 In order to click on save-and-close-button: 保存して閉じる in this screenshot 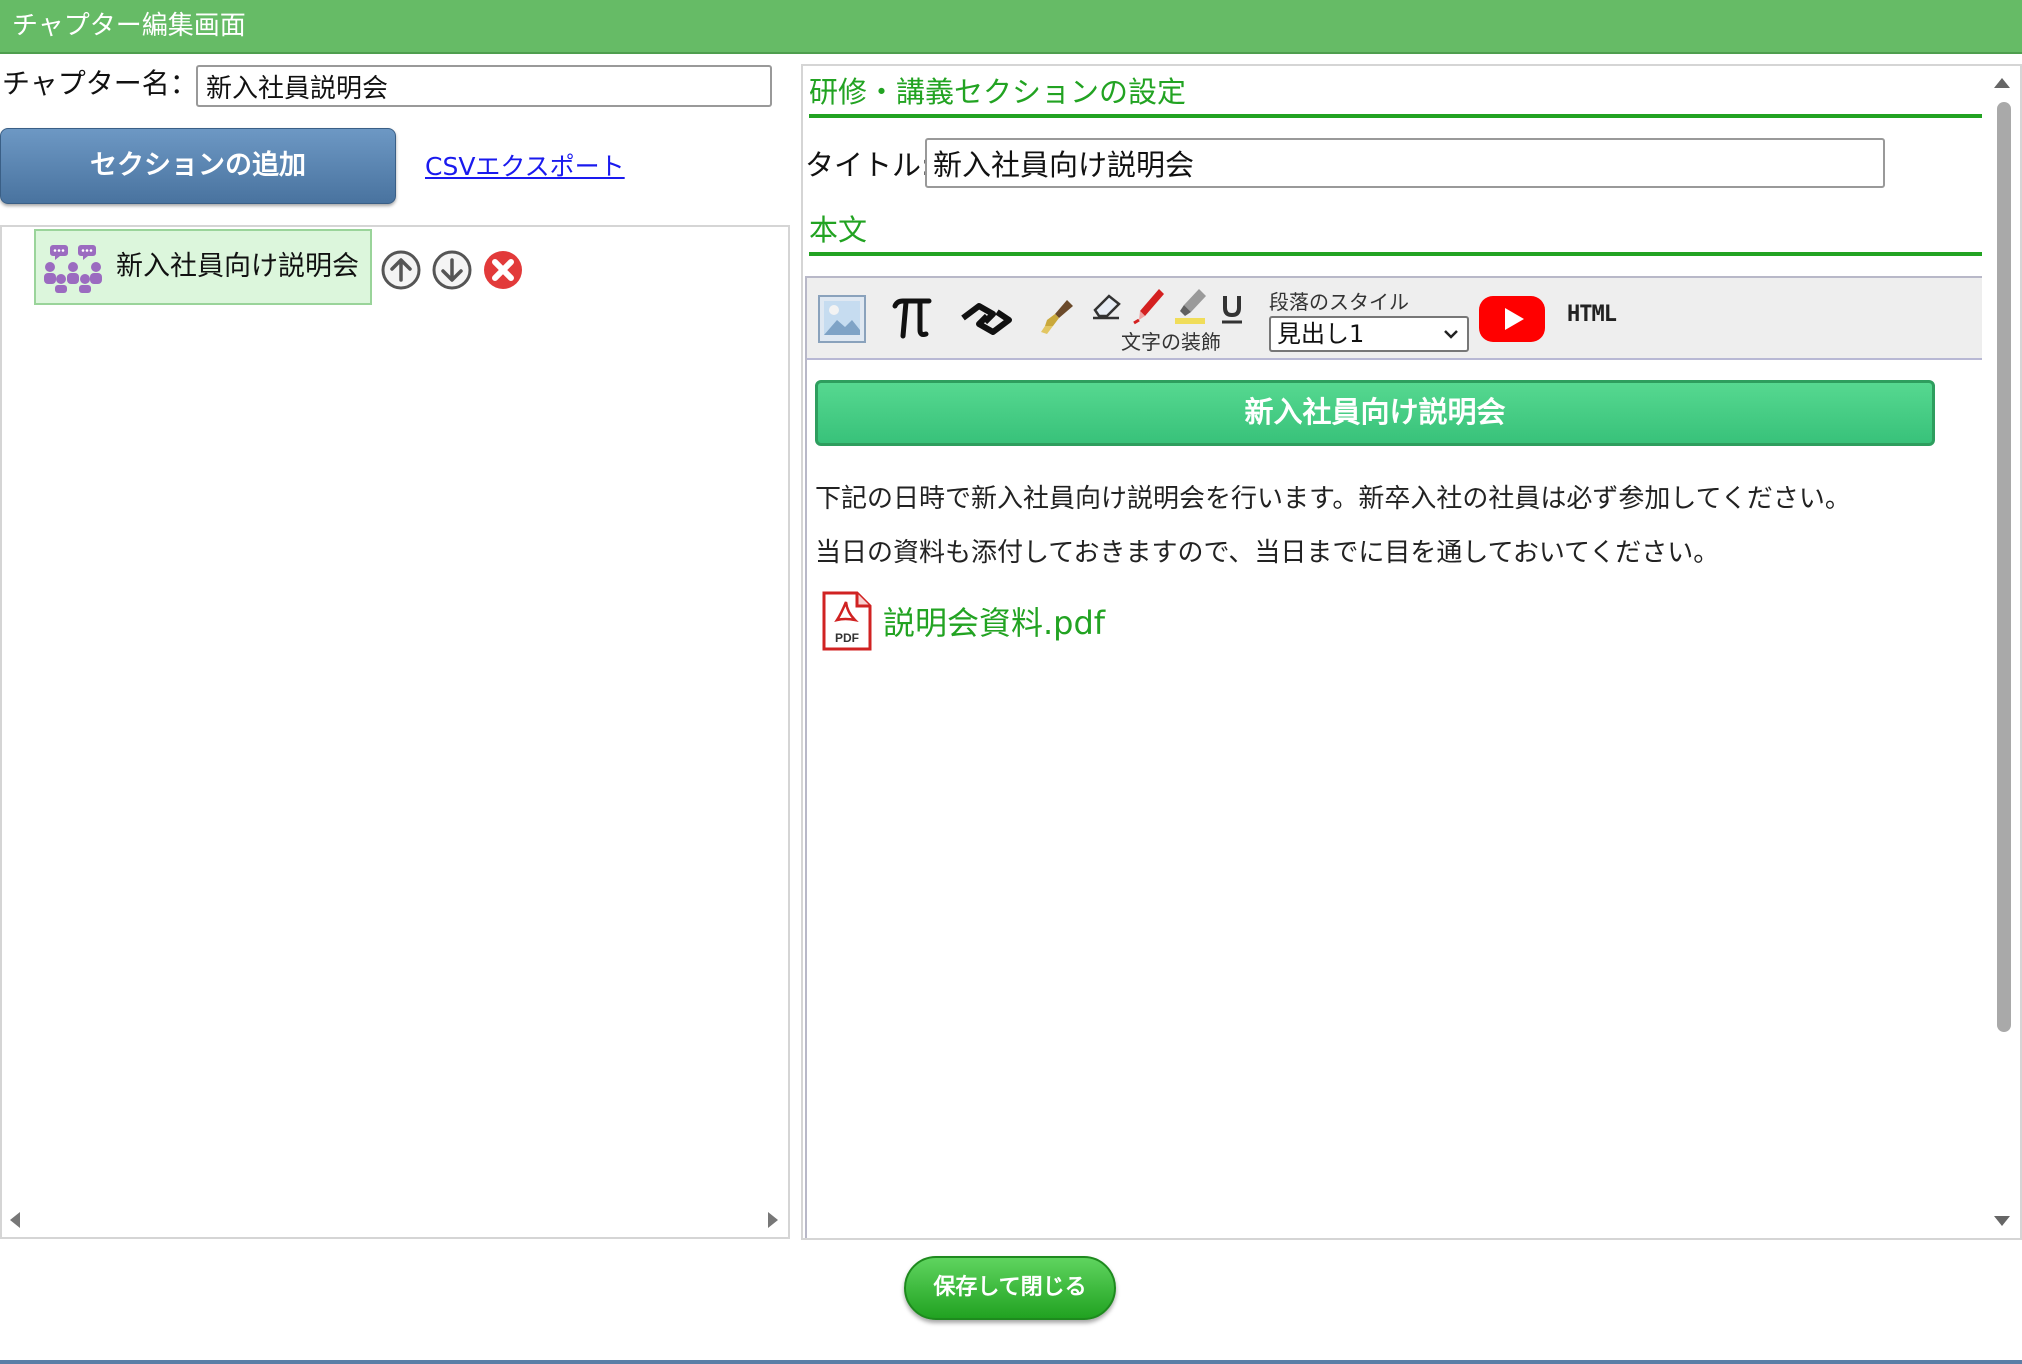, I will do `click(1010, 1288)`.